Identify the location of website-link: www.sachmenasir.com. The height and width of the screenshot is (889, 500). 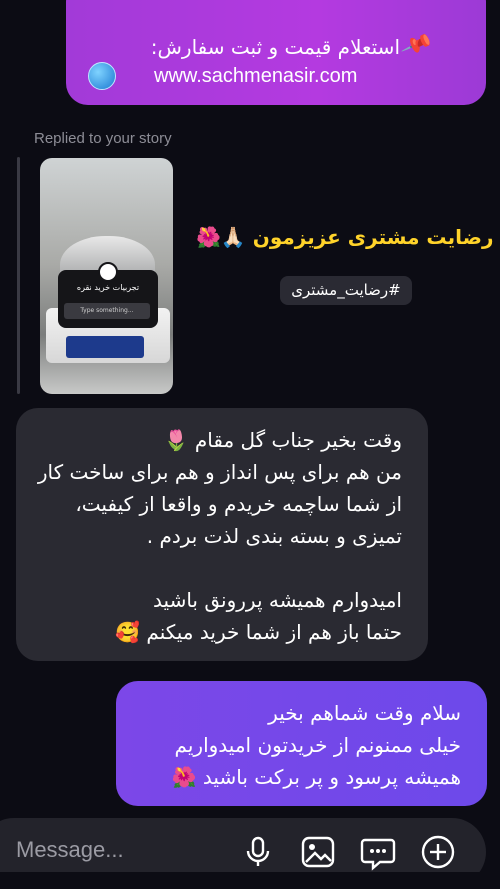
(255, 76).